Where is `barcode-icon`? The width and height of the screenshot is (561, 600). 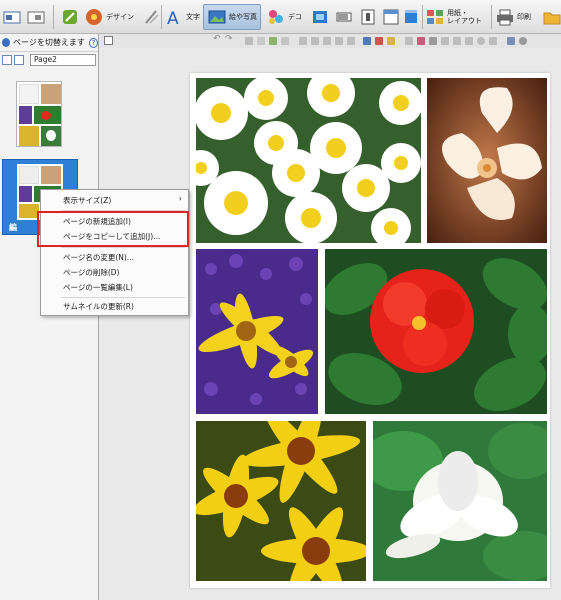
barcode-icon is located at coordinates (344, 17).